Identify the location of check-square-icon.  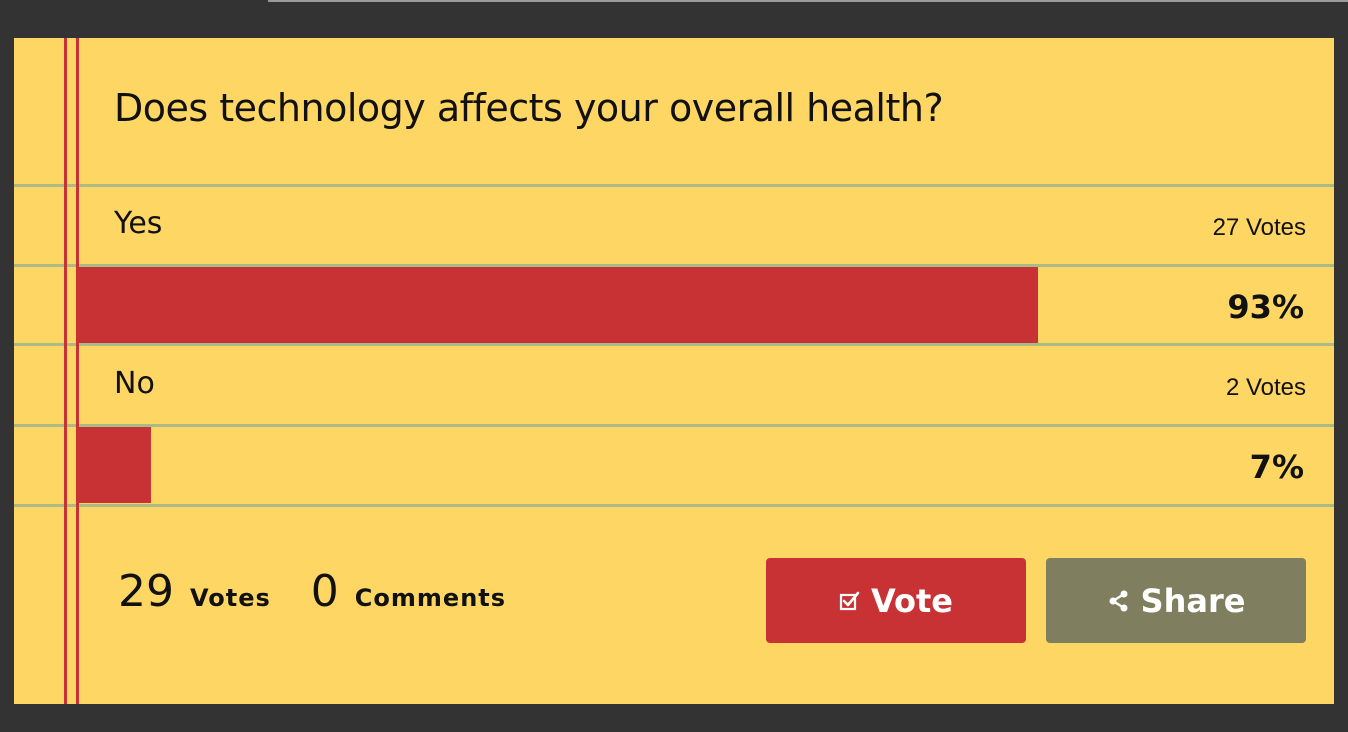
(850, 601).